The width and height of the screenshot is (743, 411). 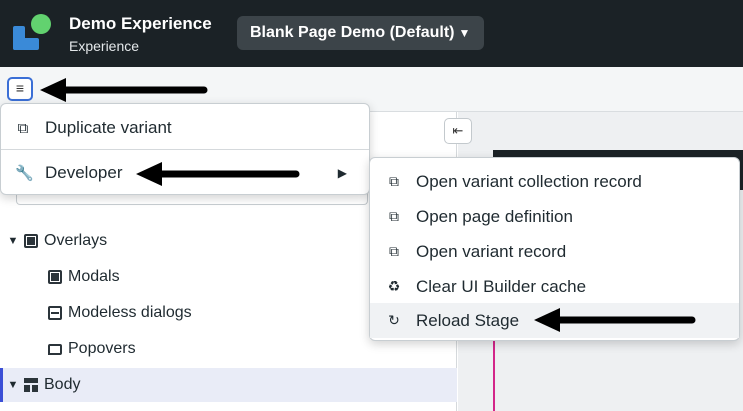 What do you see at coordinates (140, 23) in the screenshot?
I see `app-title: Demo Experience` at bounding box center [140, 23].